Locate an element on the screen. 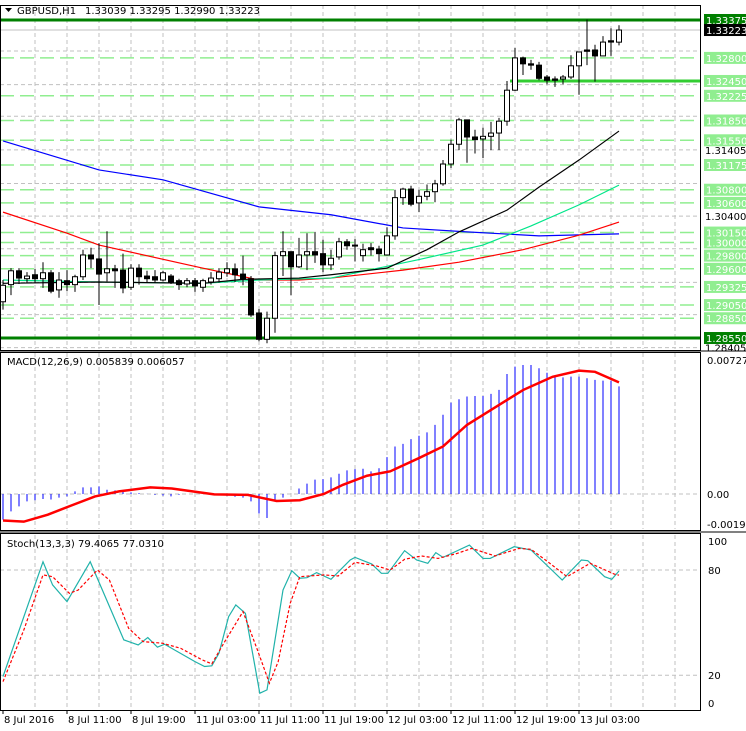 This screenshot has width=746, height=731. x-axis-label: 13 Jul 03:00 is located at coordinates (610, 720).